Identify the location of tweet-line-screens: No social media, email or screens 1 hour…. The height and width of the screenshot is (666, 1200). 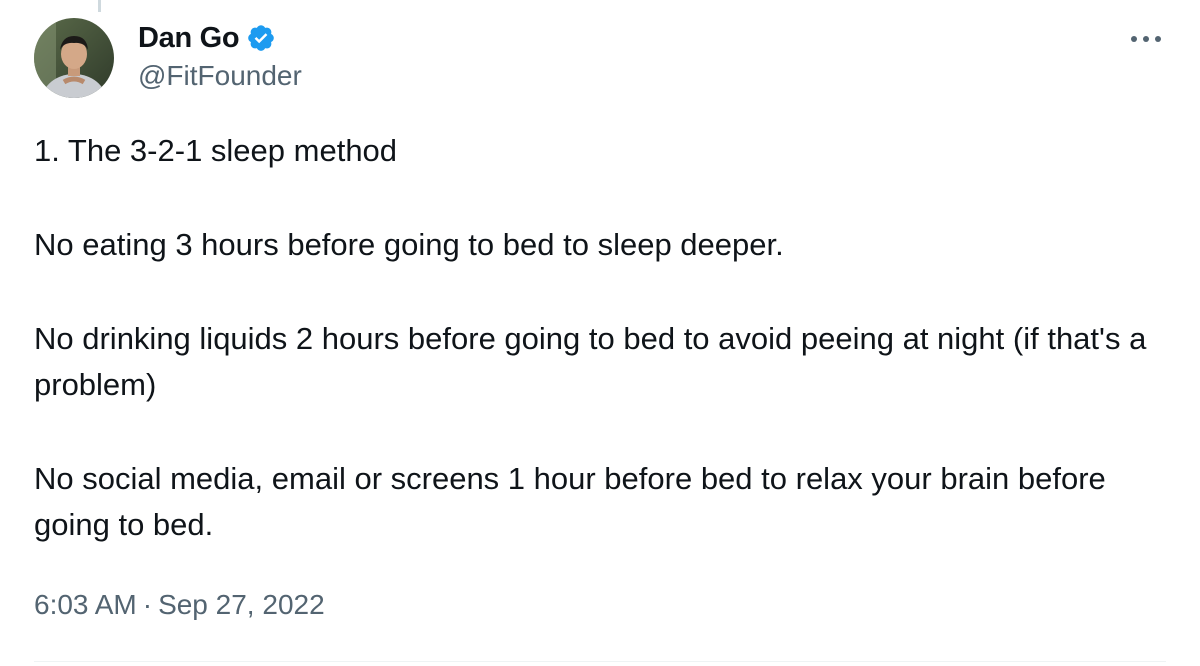
(570, 501).